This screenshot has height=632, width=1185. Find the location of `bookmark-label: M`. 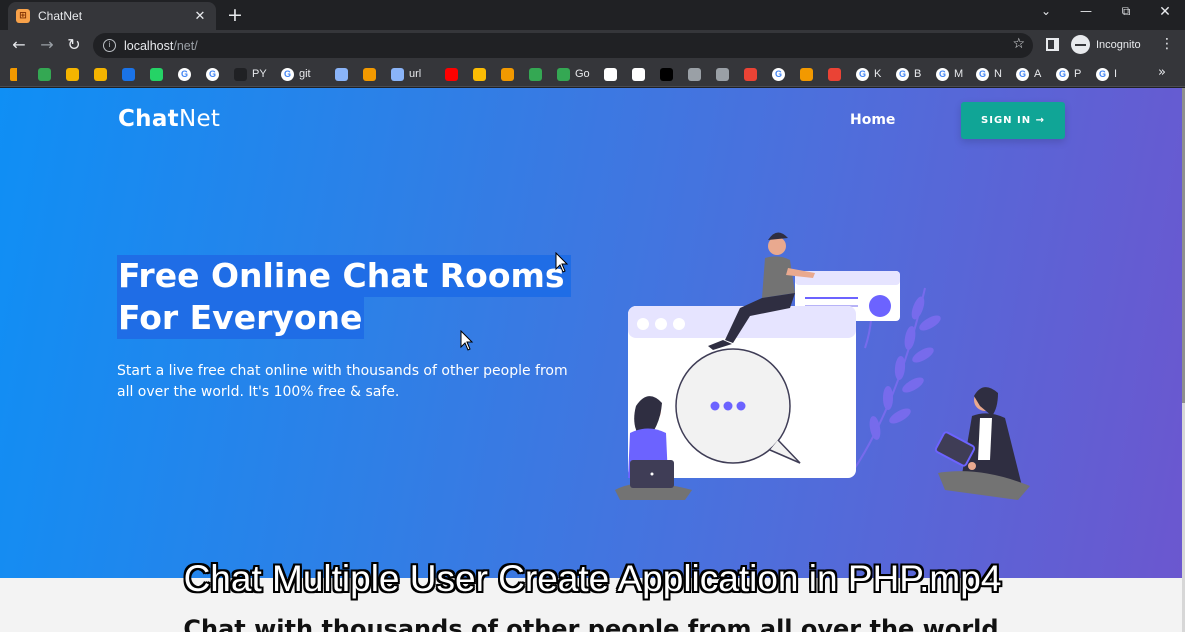

bookmark-label: M is located at coordinates (959, 74).